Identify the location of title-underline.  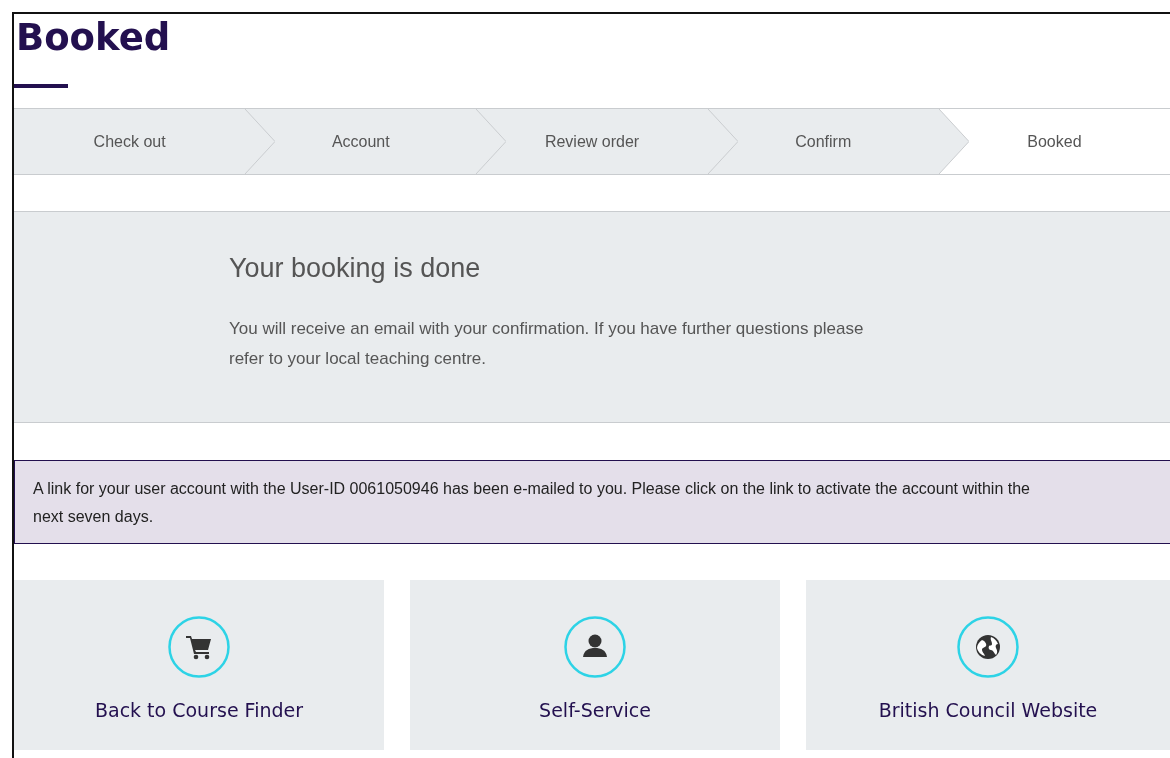
(41, 86).